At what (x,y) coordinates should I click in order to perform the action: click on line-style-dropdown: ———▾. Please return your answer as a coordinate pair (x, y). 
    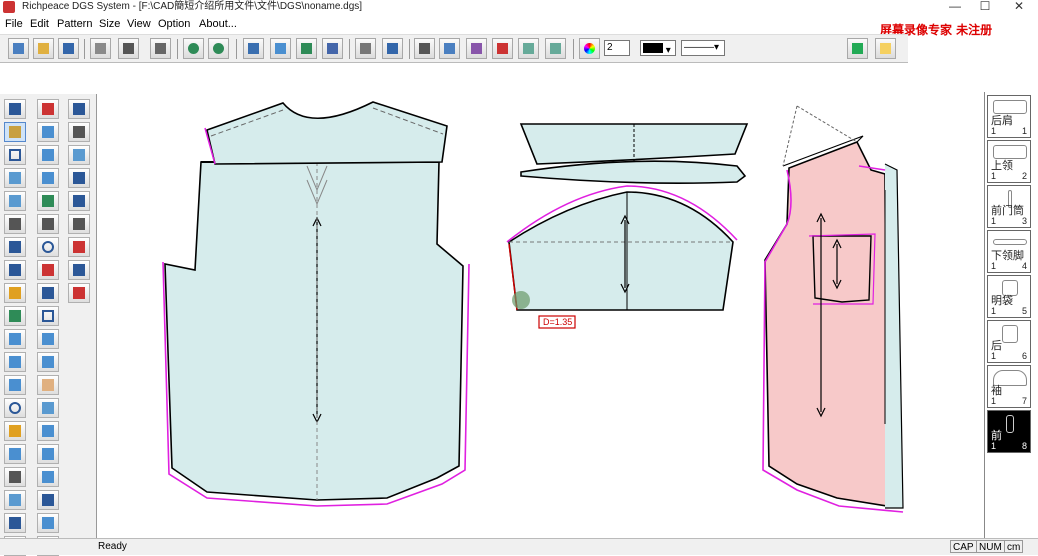
    Looking at the image, I should click on (703, 48).